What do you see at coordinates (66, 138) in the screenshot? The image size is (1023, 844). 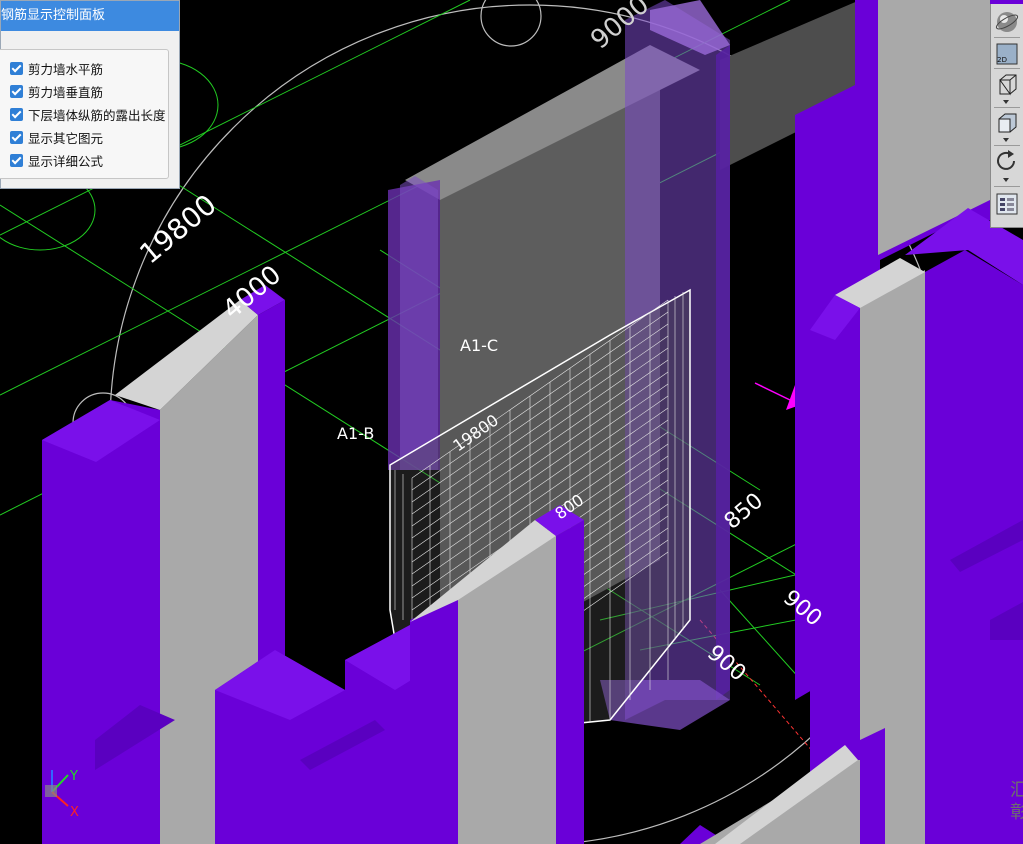 I see `checkbox-label: 显示其它图元` at bounding box center [66, 138].